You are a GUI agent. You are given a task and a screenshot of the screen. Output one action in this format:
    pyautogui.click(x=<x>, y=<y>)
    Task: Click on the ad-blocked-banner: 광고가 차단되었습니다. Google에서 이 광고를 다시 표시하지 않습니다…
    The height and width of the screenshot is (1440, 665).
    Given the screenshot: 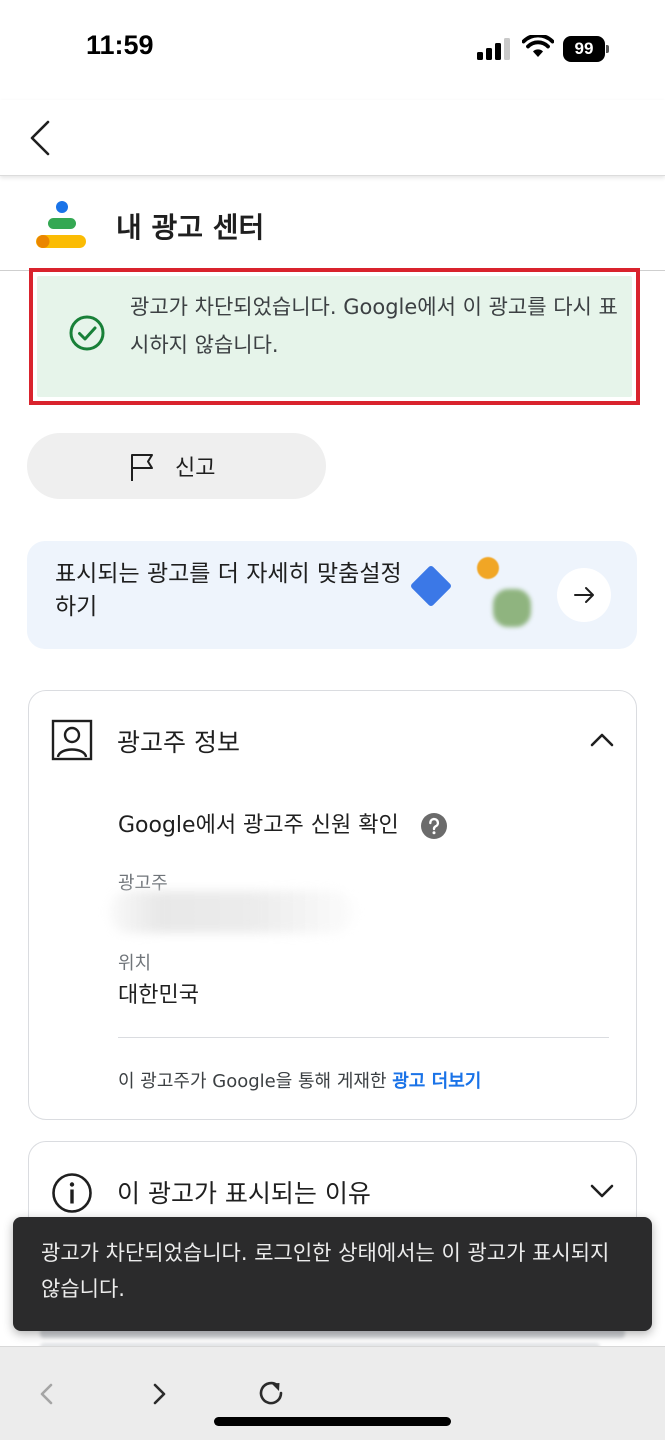 What is the action you would take?
    pyautogui.click(x=334, y=336)
    